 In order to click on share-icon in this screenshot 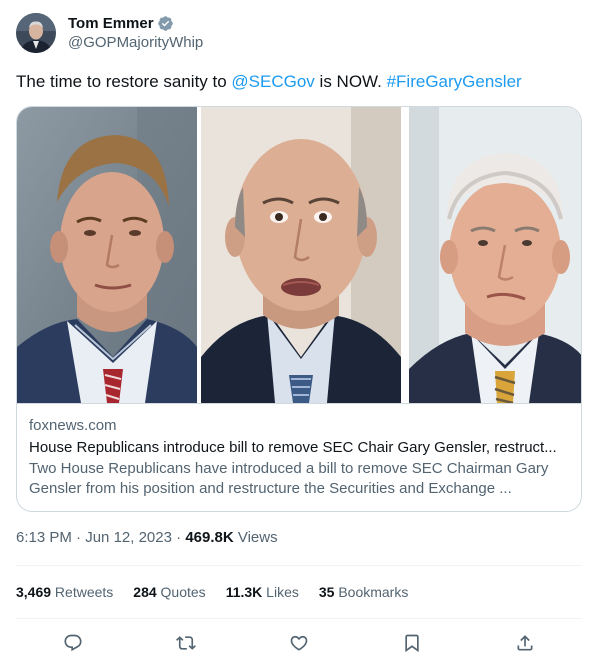, I will do `click(525, 643)`.